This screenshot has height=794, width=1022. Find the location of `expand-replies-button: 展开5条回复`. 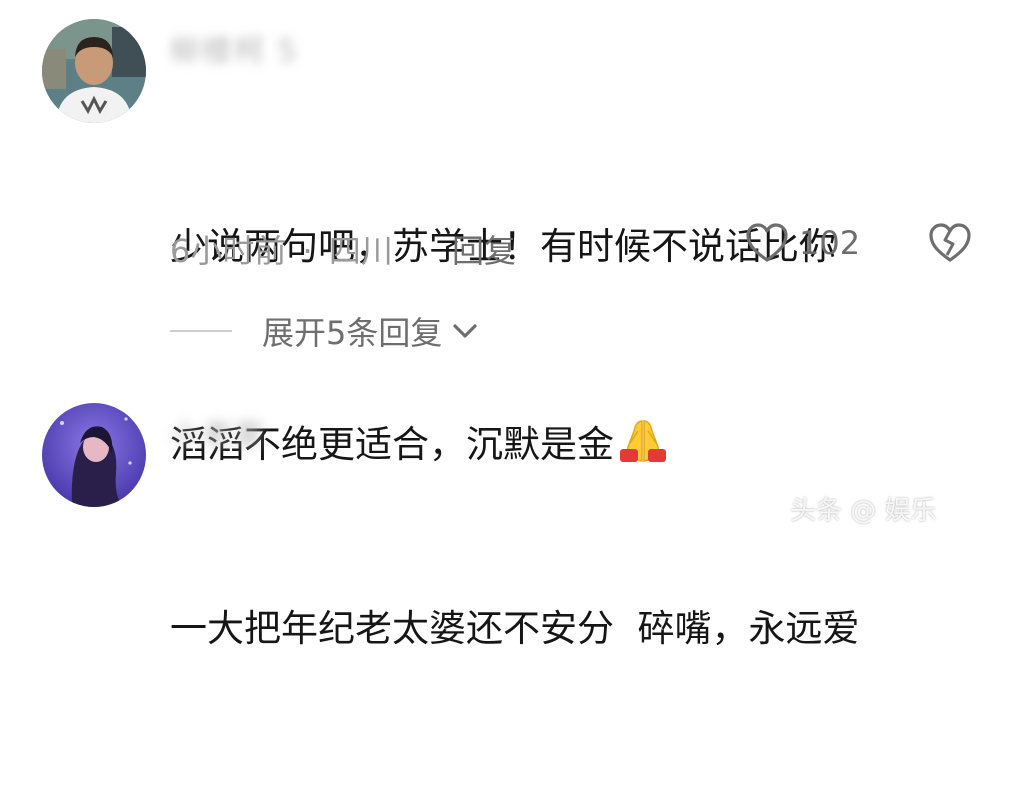

expand-replies-button: 展开5条回复 is located at coordinates (324, 331).